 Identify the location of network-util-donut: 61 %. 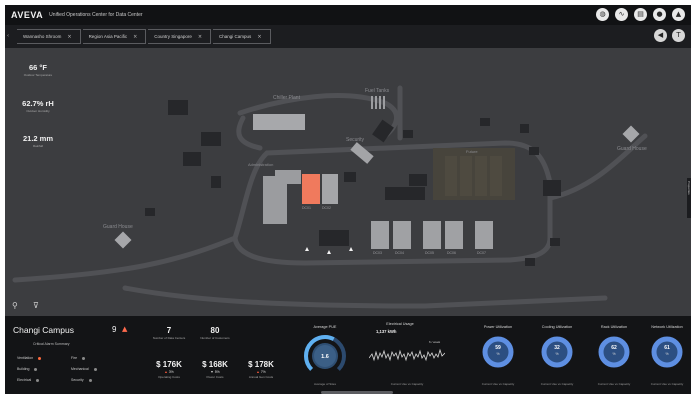
(667, 352).